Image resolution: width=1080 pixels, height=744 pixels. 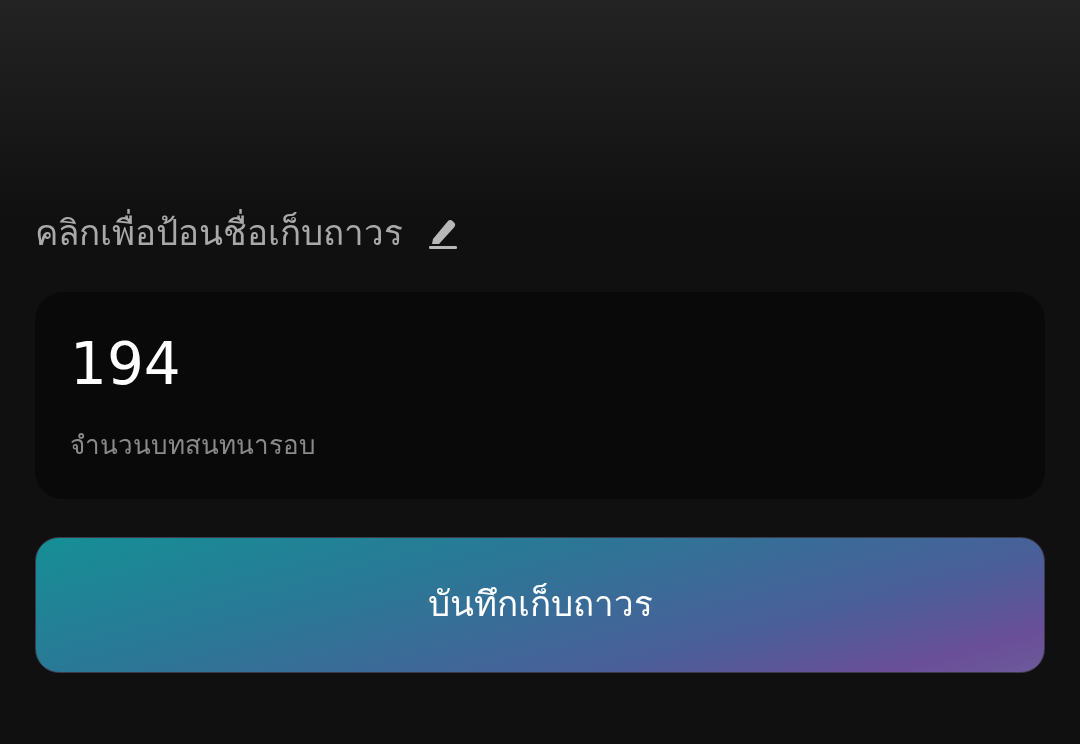 What do you see at coordinates (126, 365) in the screenshot?
I see `conversation-count: 194` at bounding box center [126, 365].